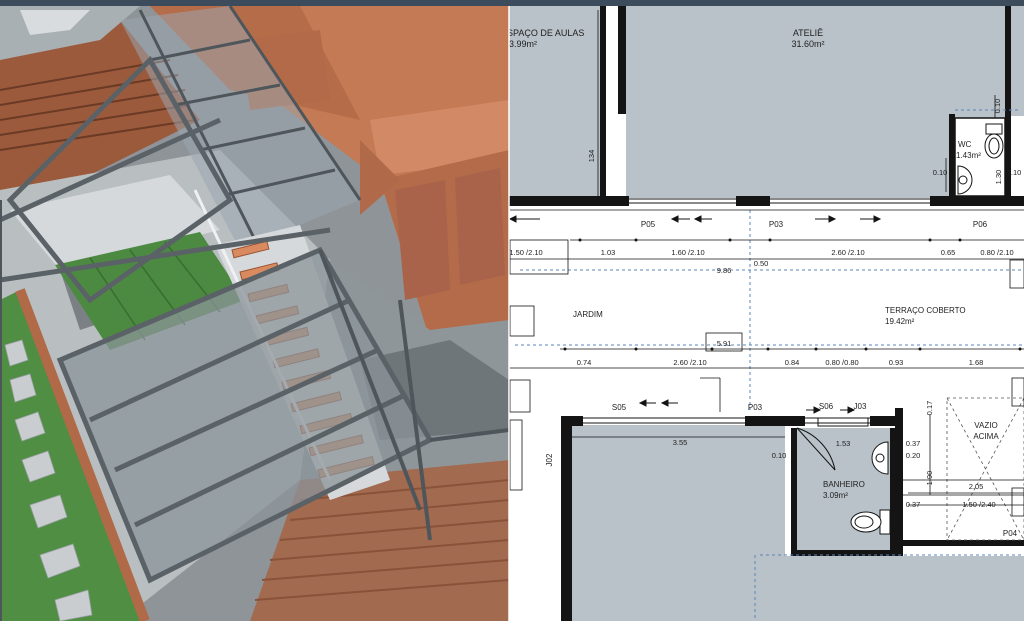 The height and width of the screenshot is (621, 1024). I want to click on label-banheiro-name: BANHEIRO, so click(844, 484).